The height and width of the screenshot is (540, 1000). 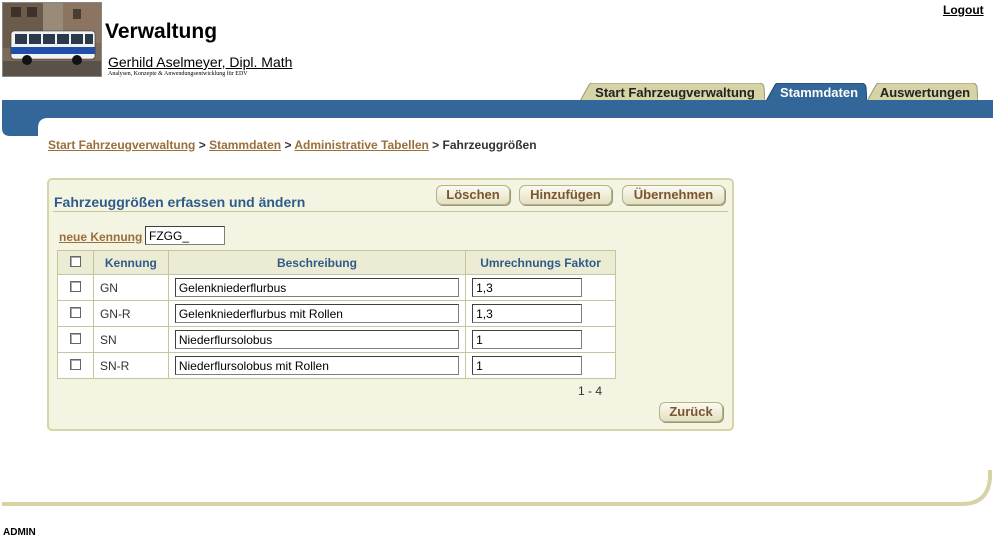 I want to click on add-button: Hinzufügen, so click(x=565, y=195).